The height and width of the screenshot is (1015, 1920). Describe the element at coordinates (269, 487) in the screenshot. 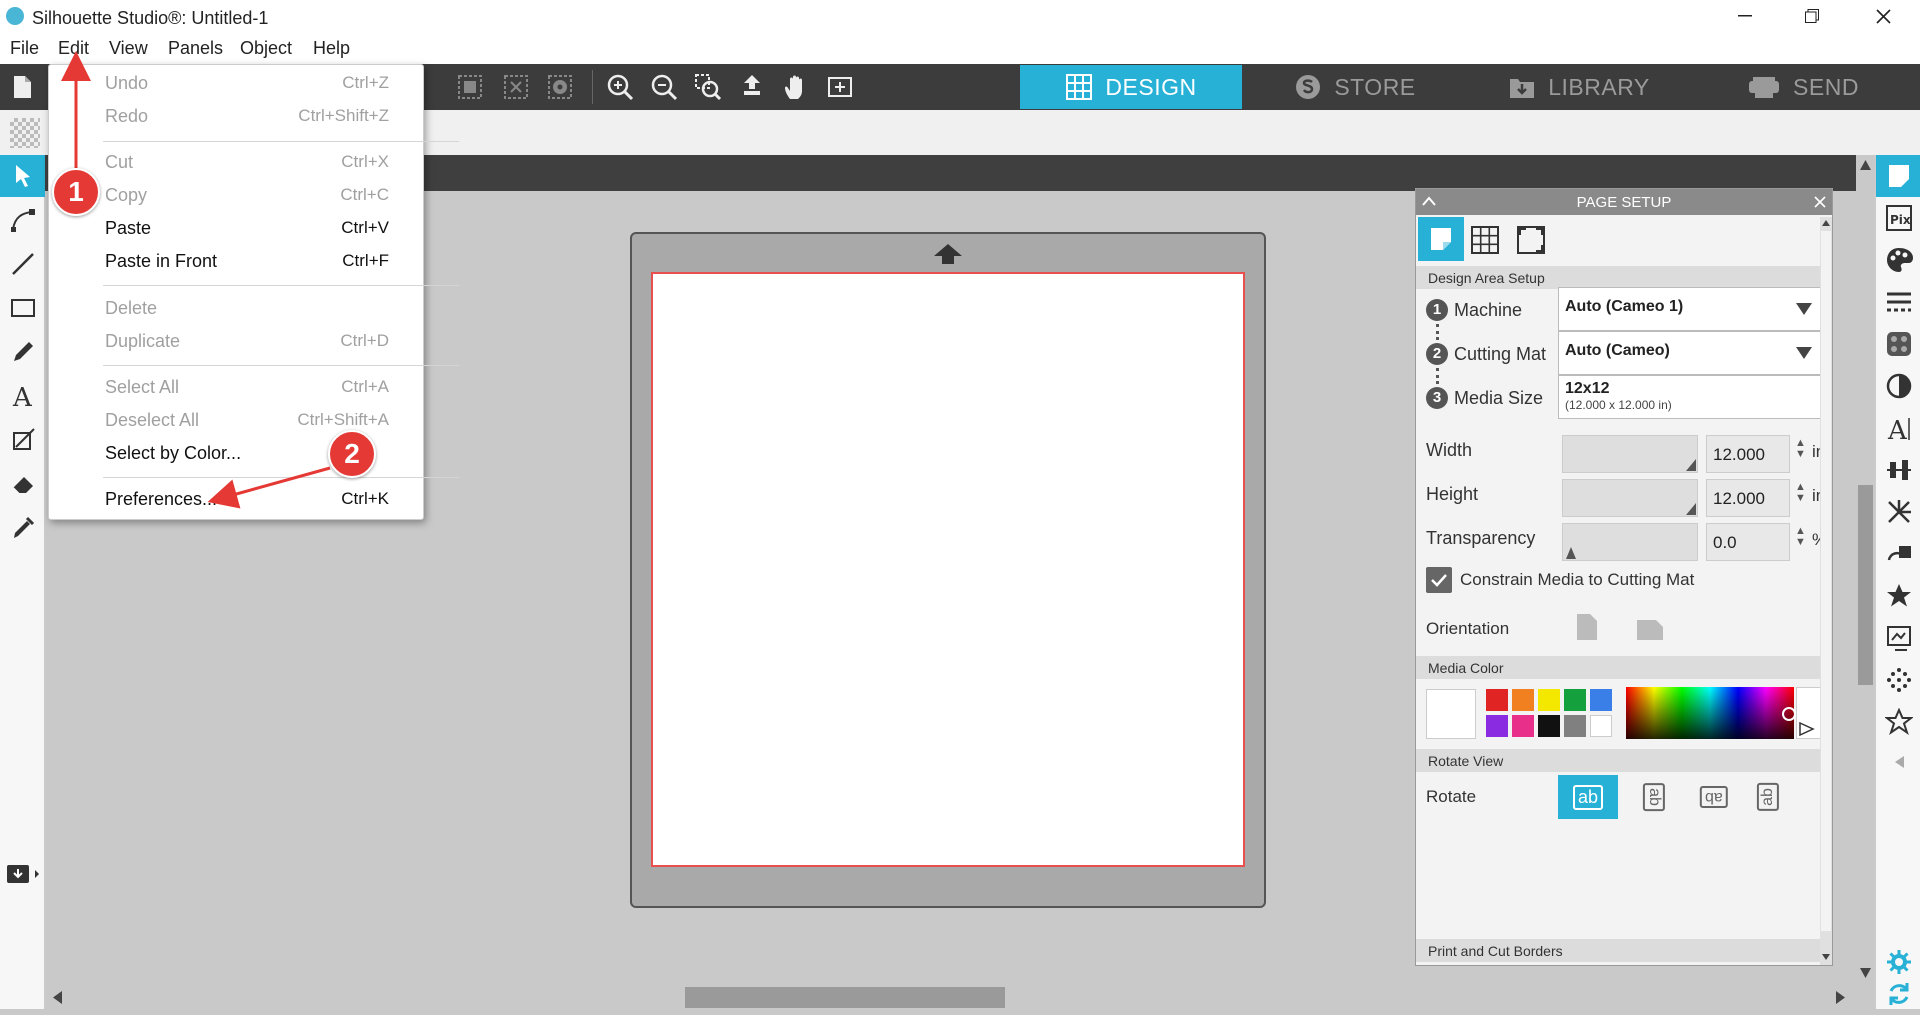

I see `arrow-to-preferences` at that location.